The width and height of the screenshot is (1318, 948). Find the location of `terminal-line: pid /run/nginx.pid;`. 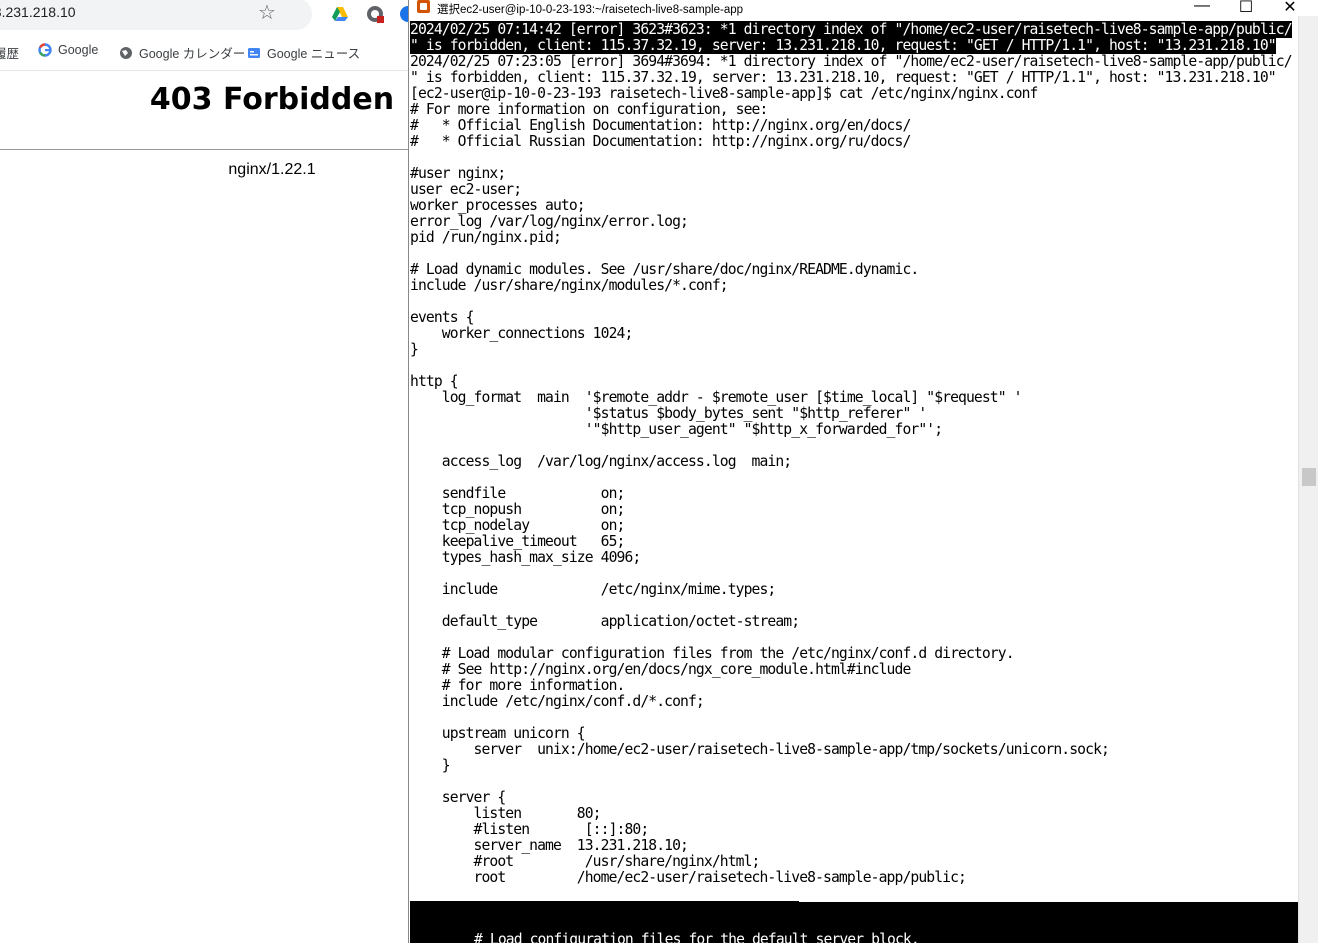

terminal-line: pid /run/nginx.pid; is located at coordinates (486, 237).